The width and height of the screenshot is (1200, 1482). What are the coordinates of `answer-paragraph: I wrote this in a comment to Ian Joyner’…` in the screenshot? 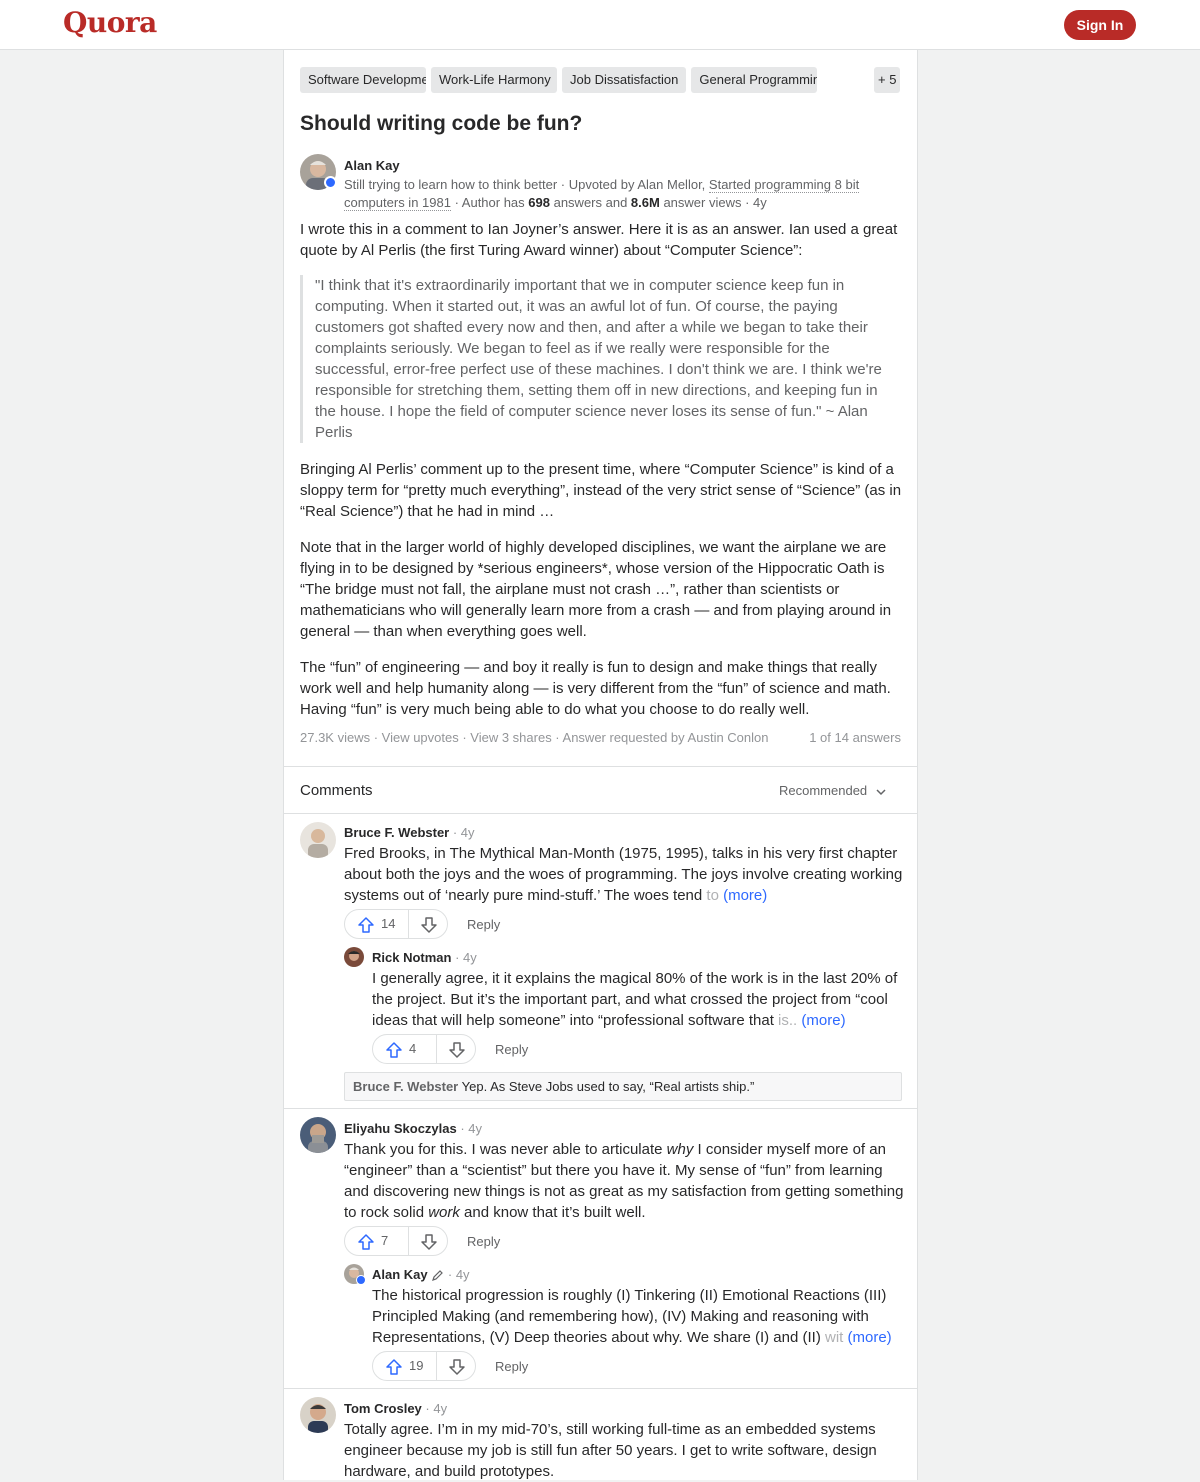 It's located at (599, 240).